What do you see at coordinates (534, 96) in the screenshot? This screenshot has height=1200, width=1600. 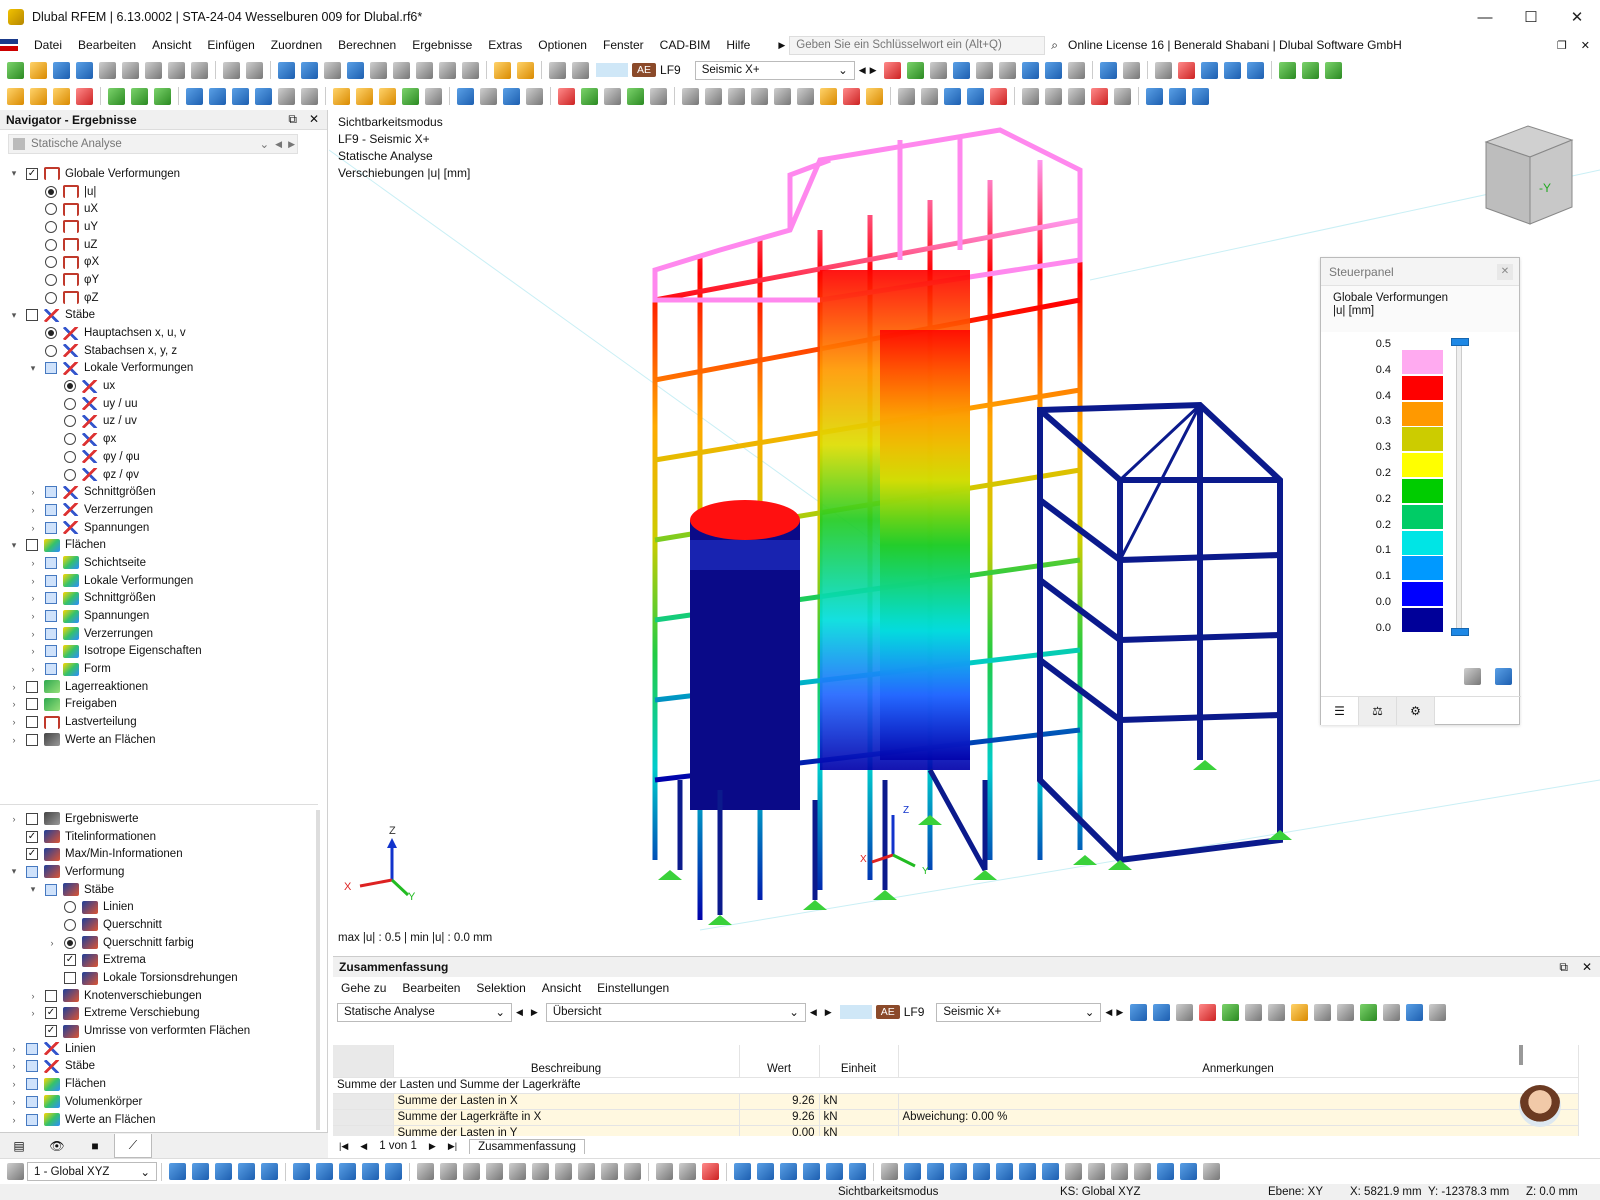 I see `slice-icon` at bounding box center [534, 96].